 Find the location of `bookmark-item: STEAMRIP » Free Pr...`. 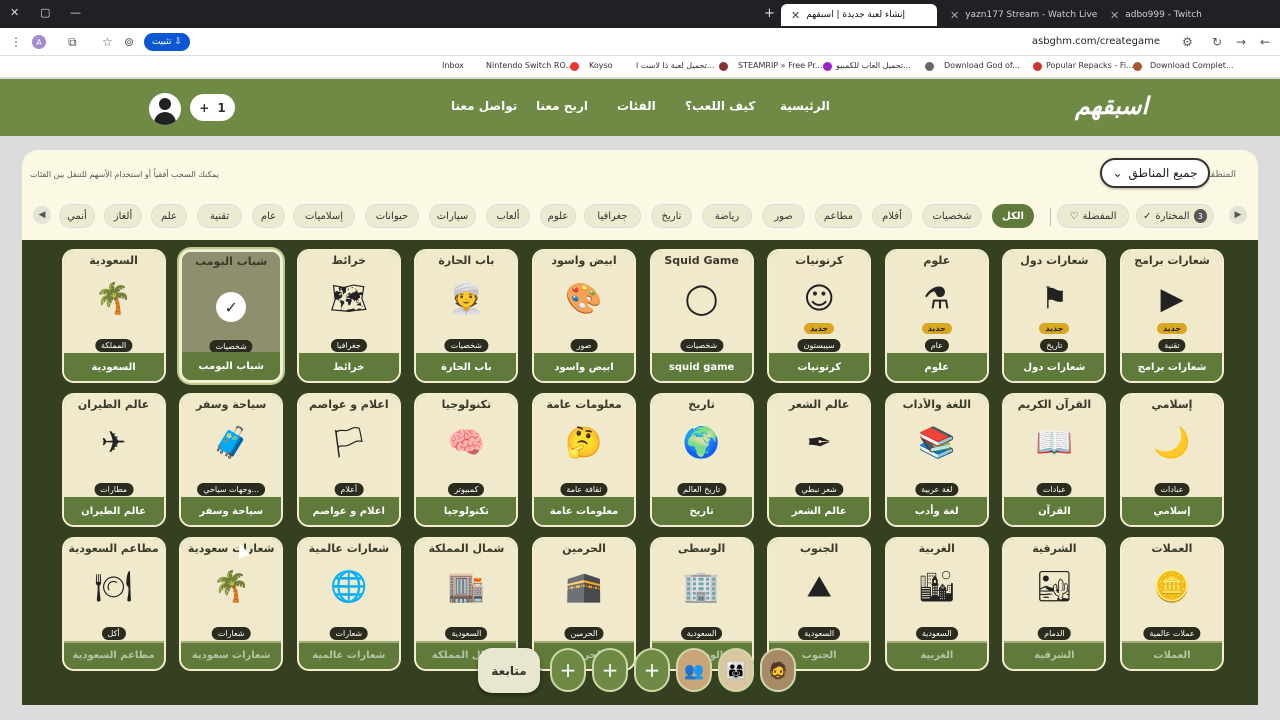

bookmark-item: STEAMRIP » Free Pr... is located at coordinates (780, 65).